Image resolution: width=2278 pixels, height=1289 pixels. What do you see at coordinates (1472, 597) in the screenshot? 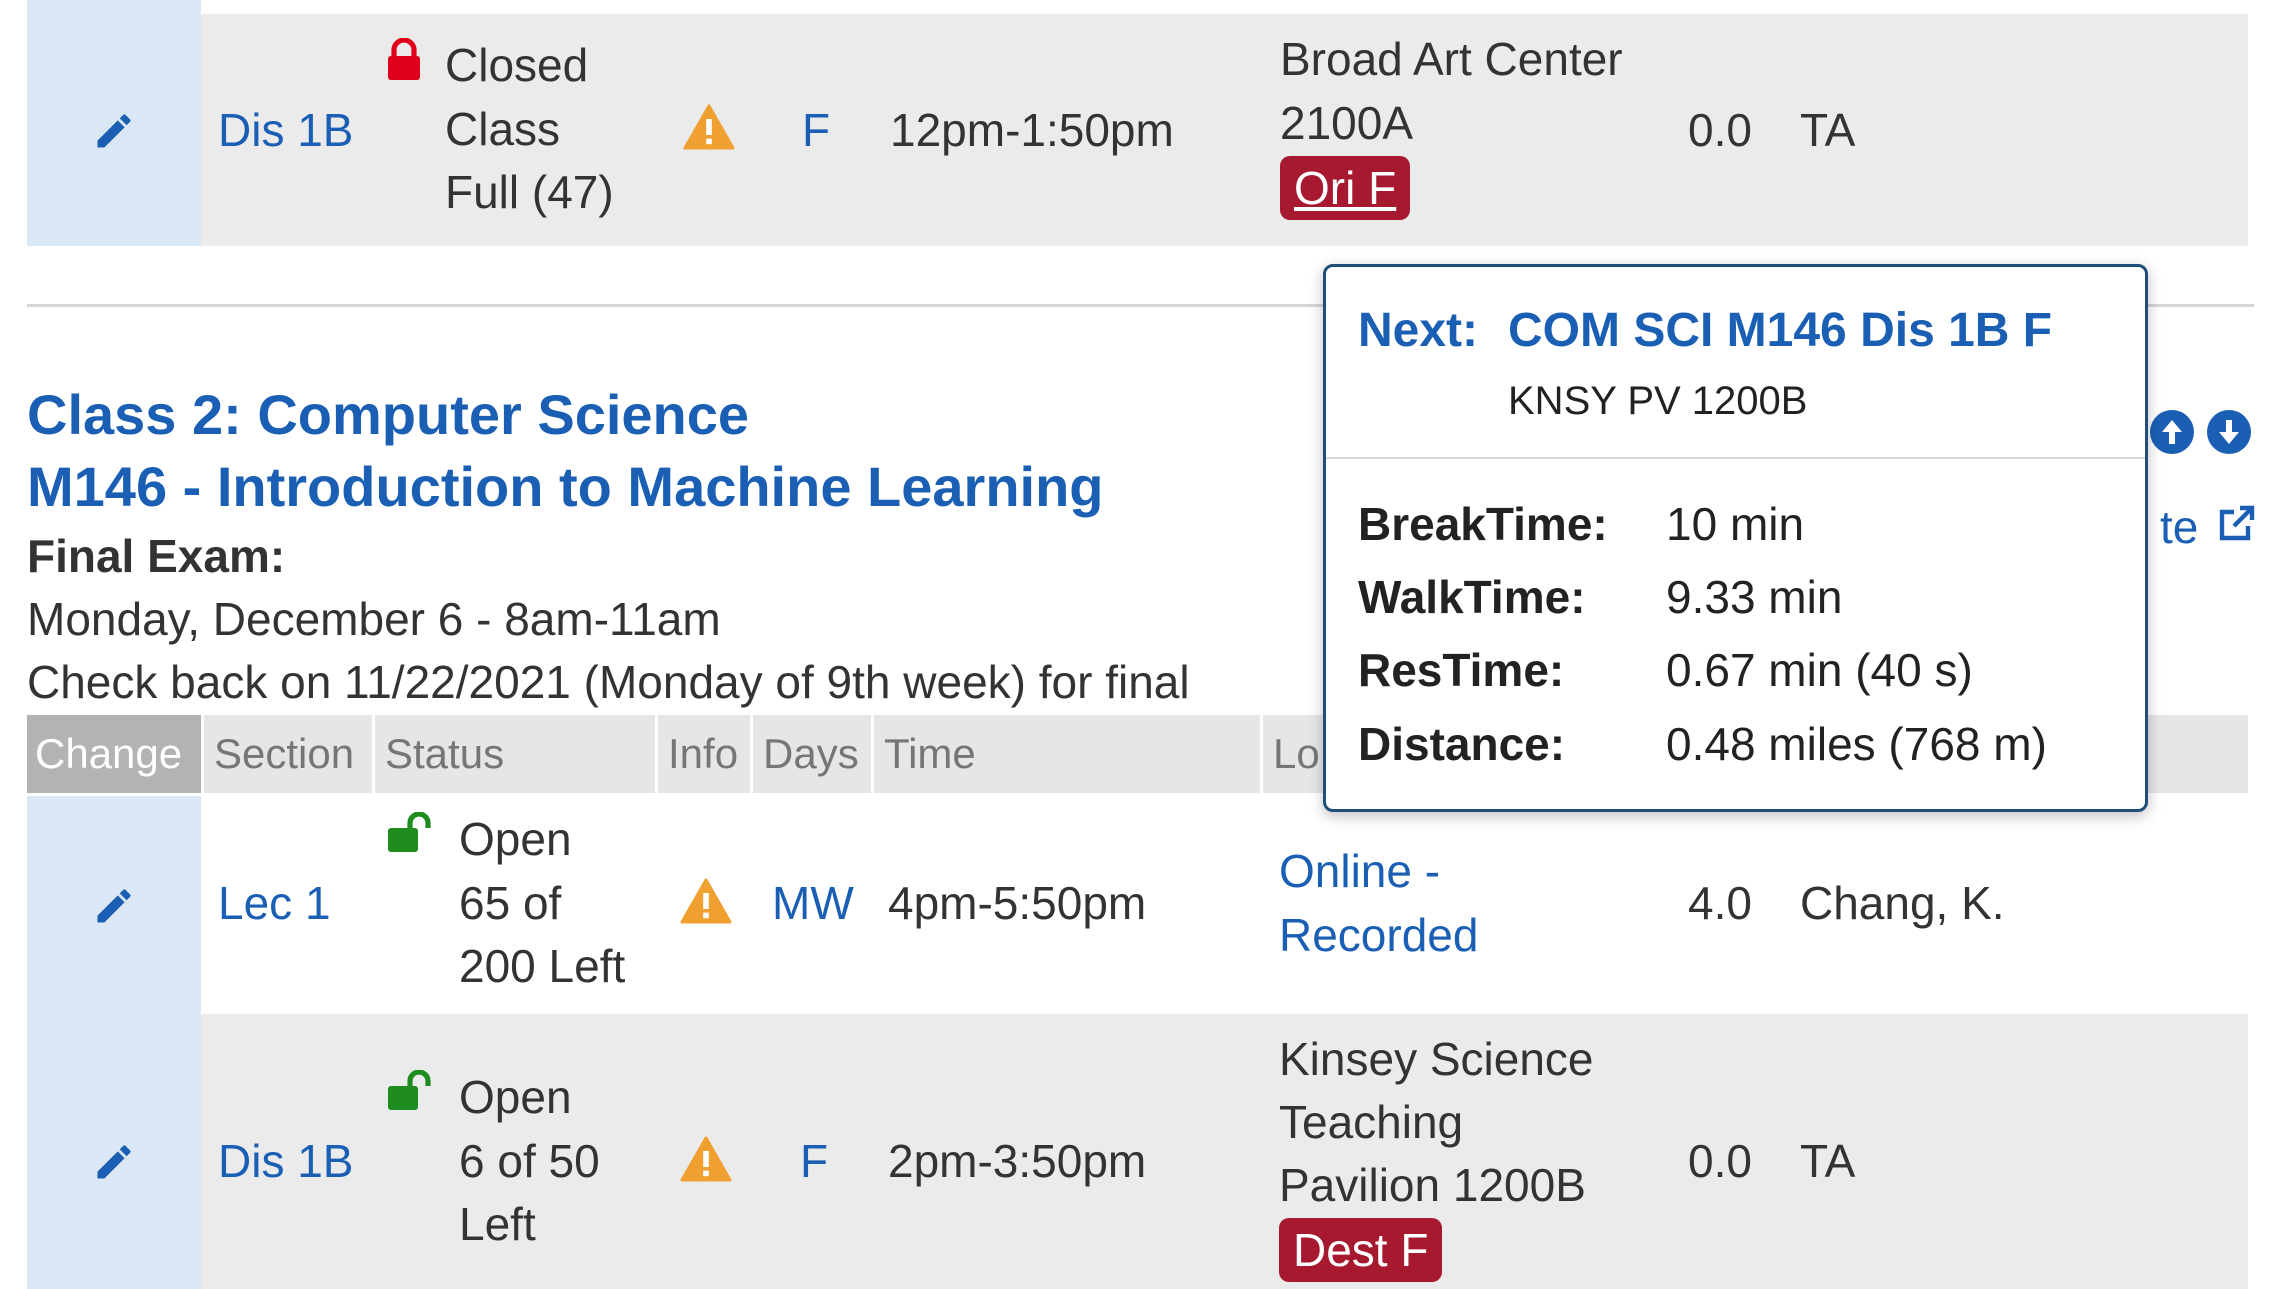
I see `walk-time-label: WalkTime:` at bounding box center [1472, 597].